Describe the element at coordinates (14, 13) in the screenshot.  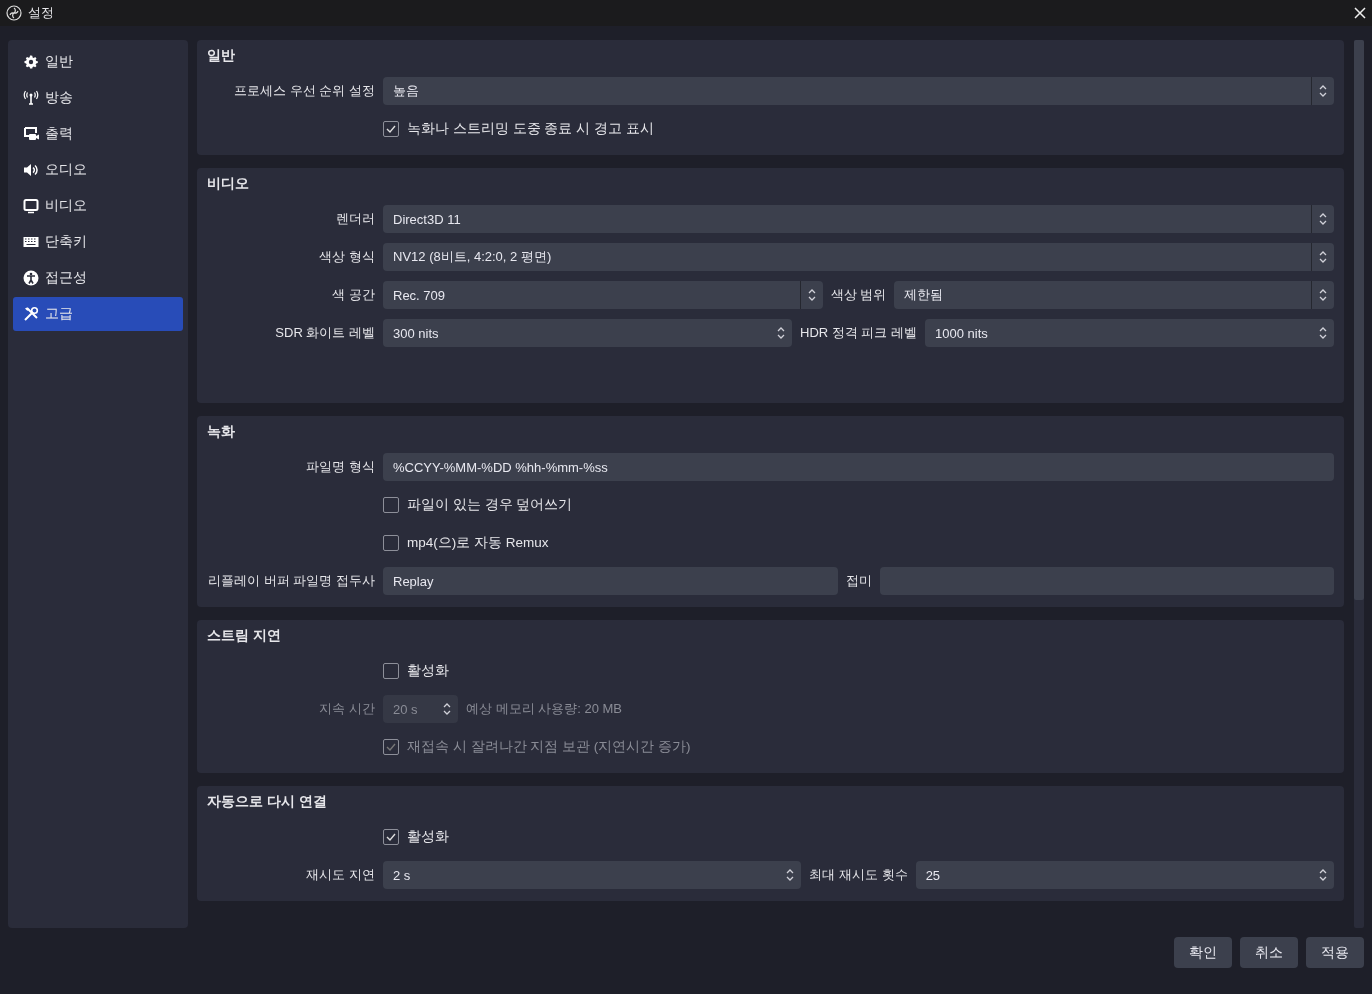
I see `app-logo-icon` at that location.